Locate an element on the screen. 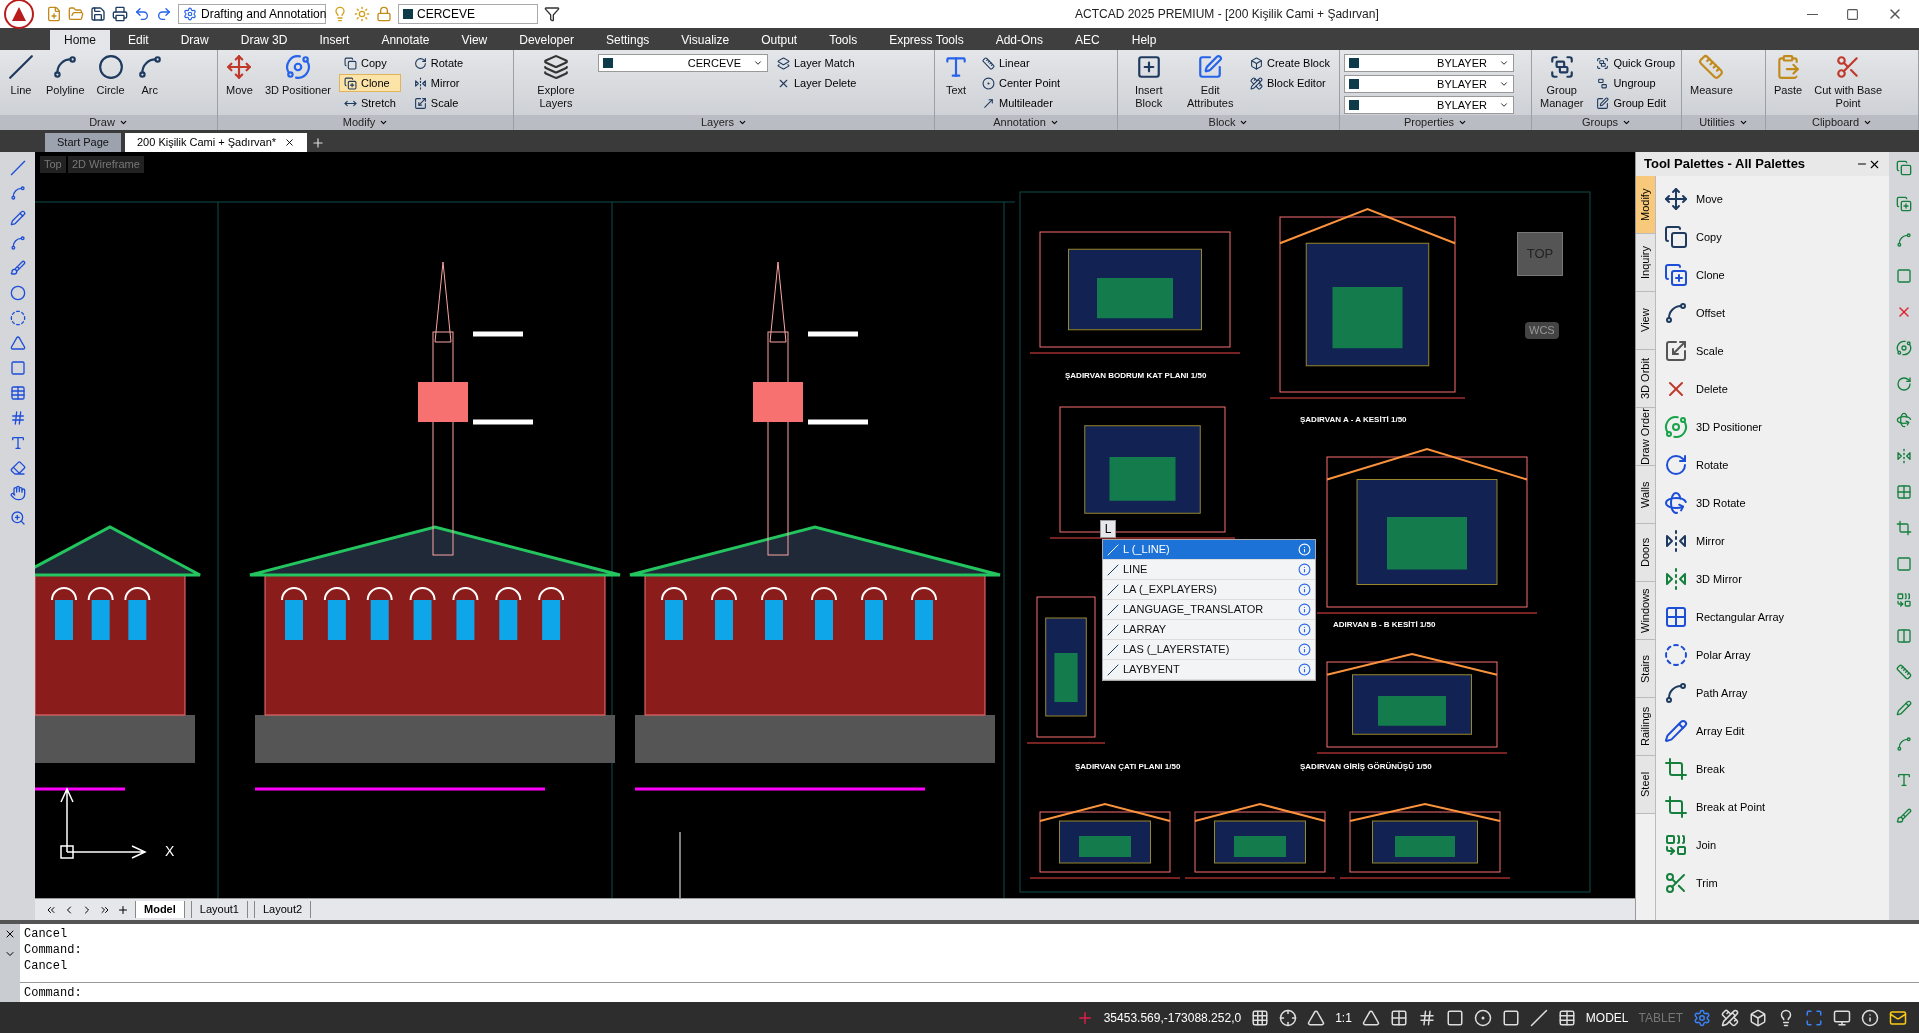 This screenshot has width=1919, height=1033. palette-item: Rotate is located at coordinates (1776, 465).